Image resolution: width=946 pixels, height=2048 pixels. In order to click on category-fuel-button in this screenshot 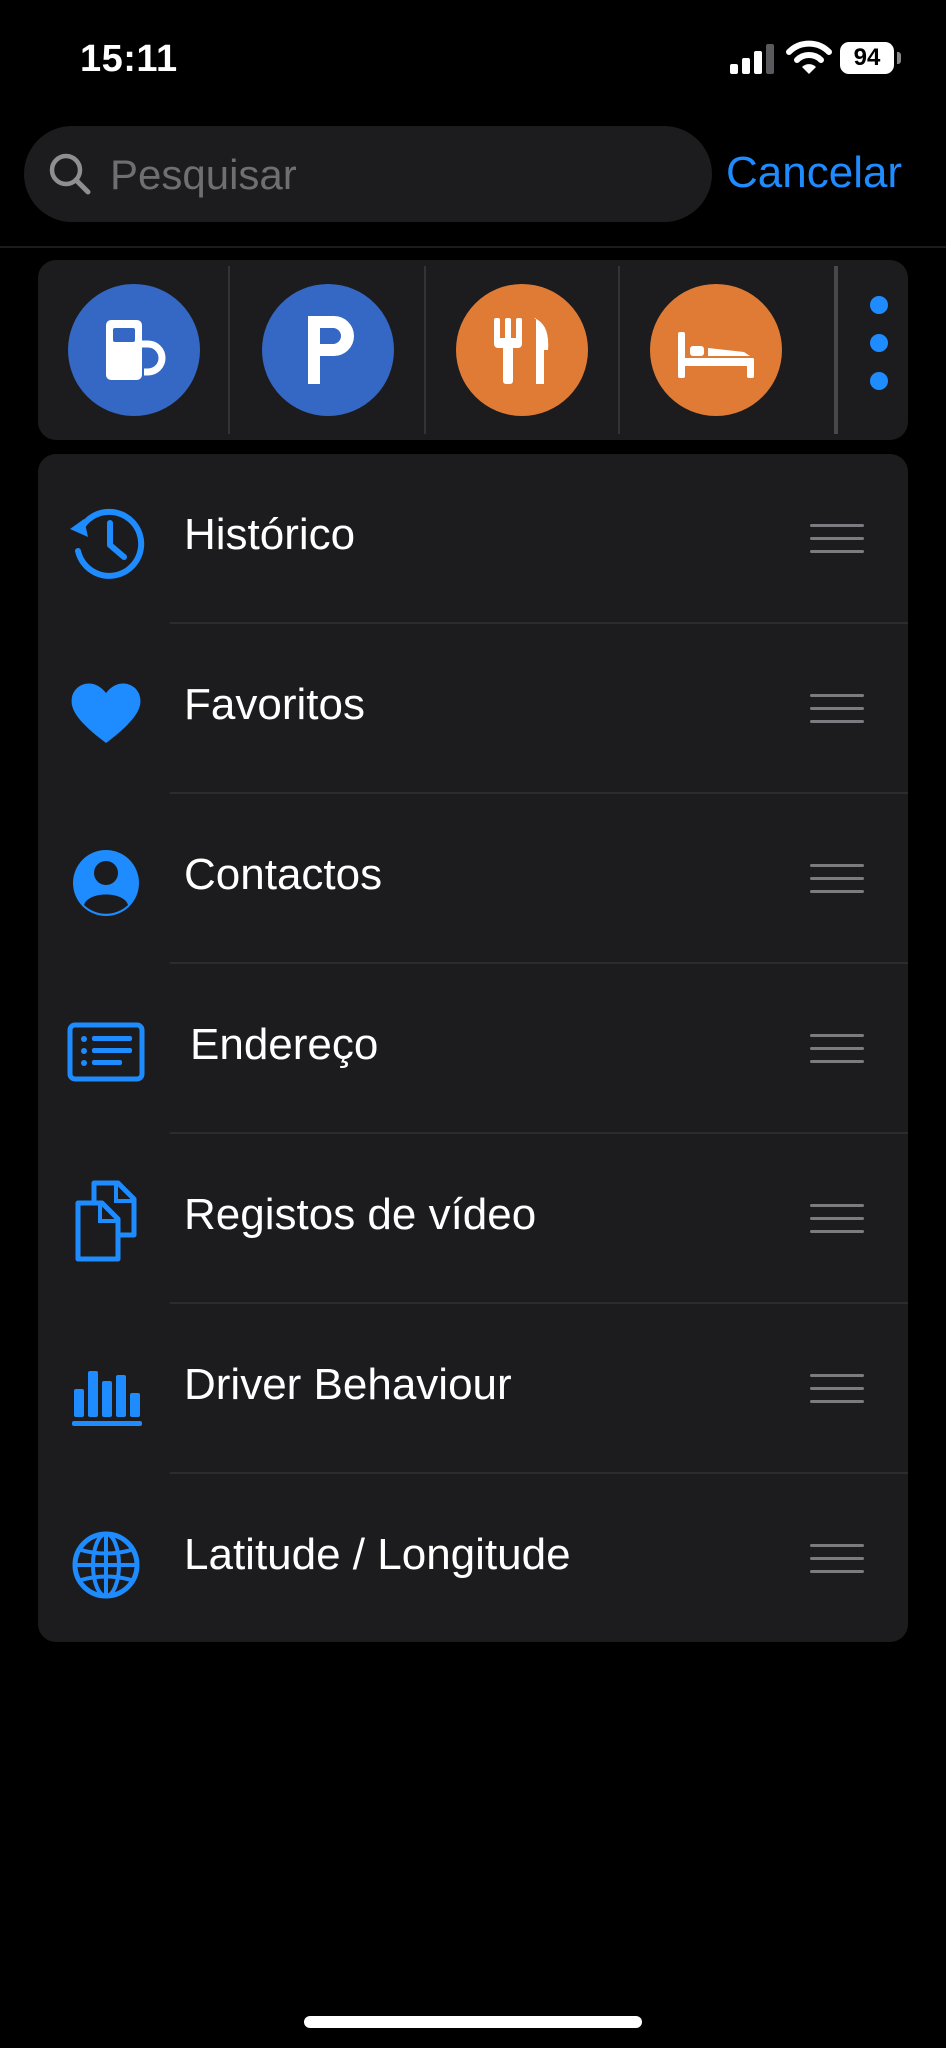, I will do `click(134, 350)`.